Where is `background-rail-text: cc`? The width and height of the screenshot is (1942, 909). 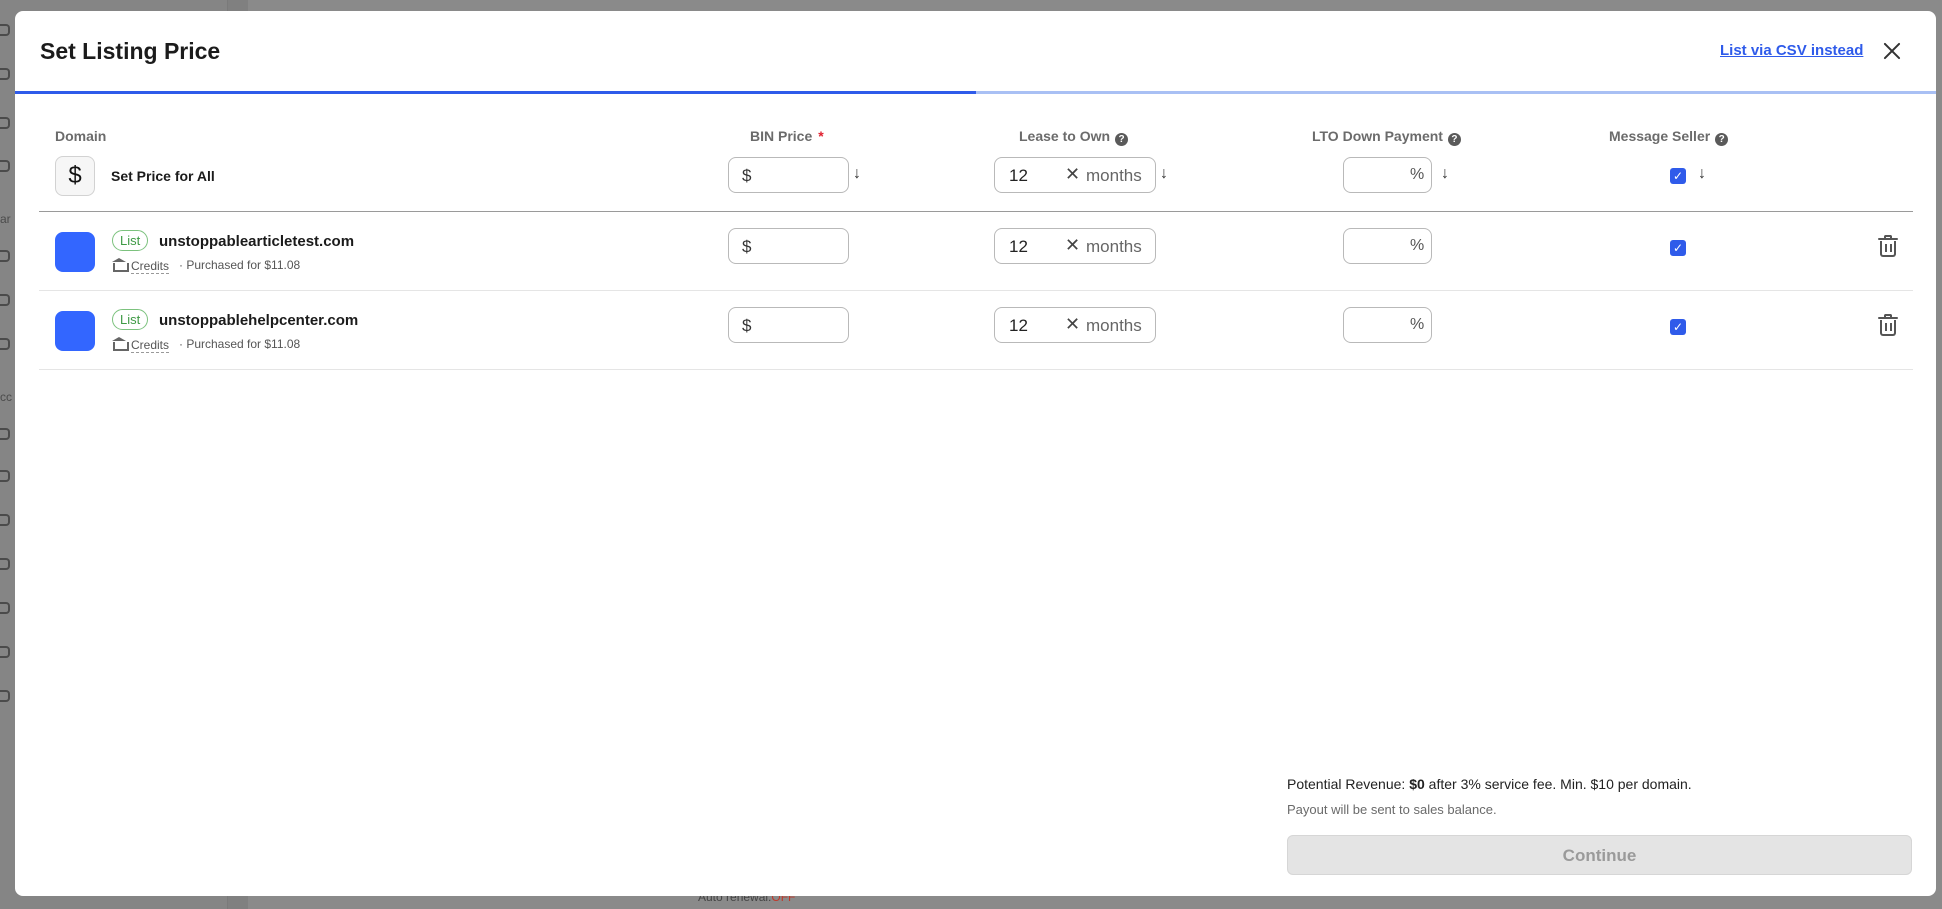 background-rail-text: cc is located at coordinates (6, 397).